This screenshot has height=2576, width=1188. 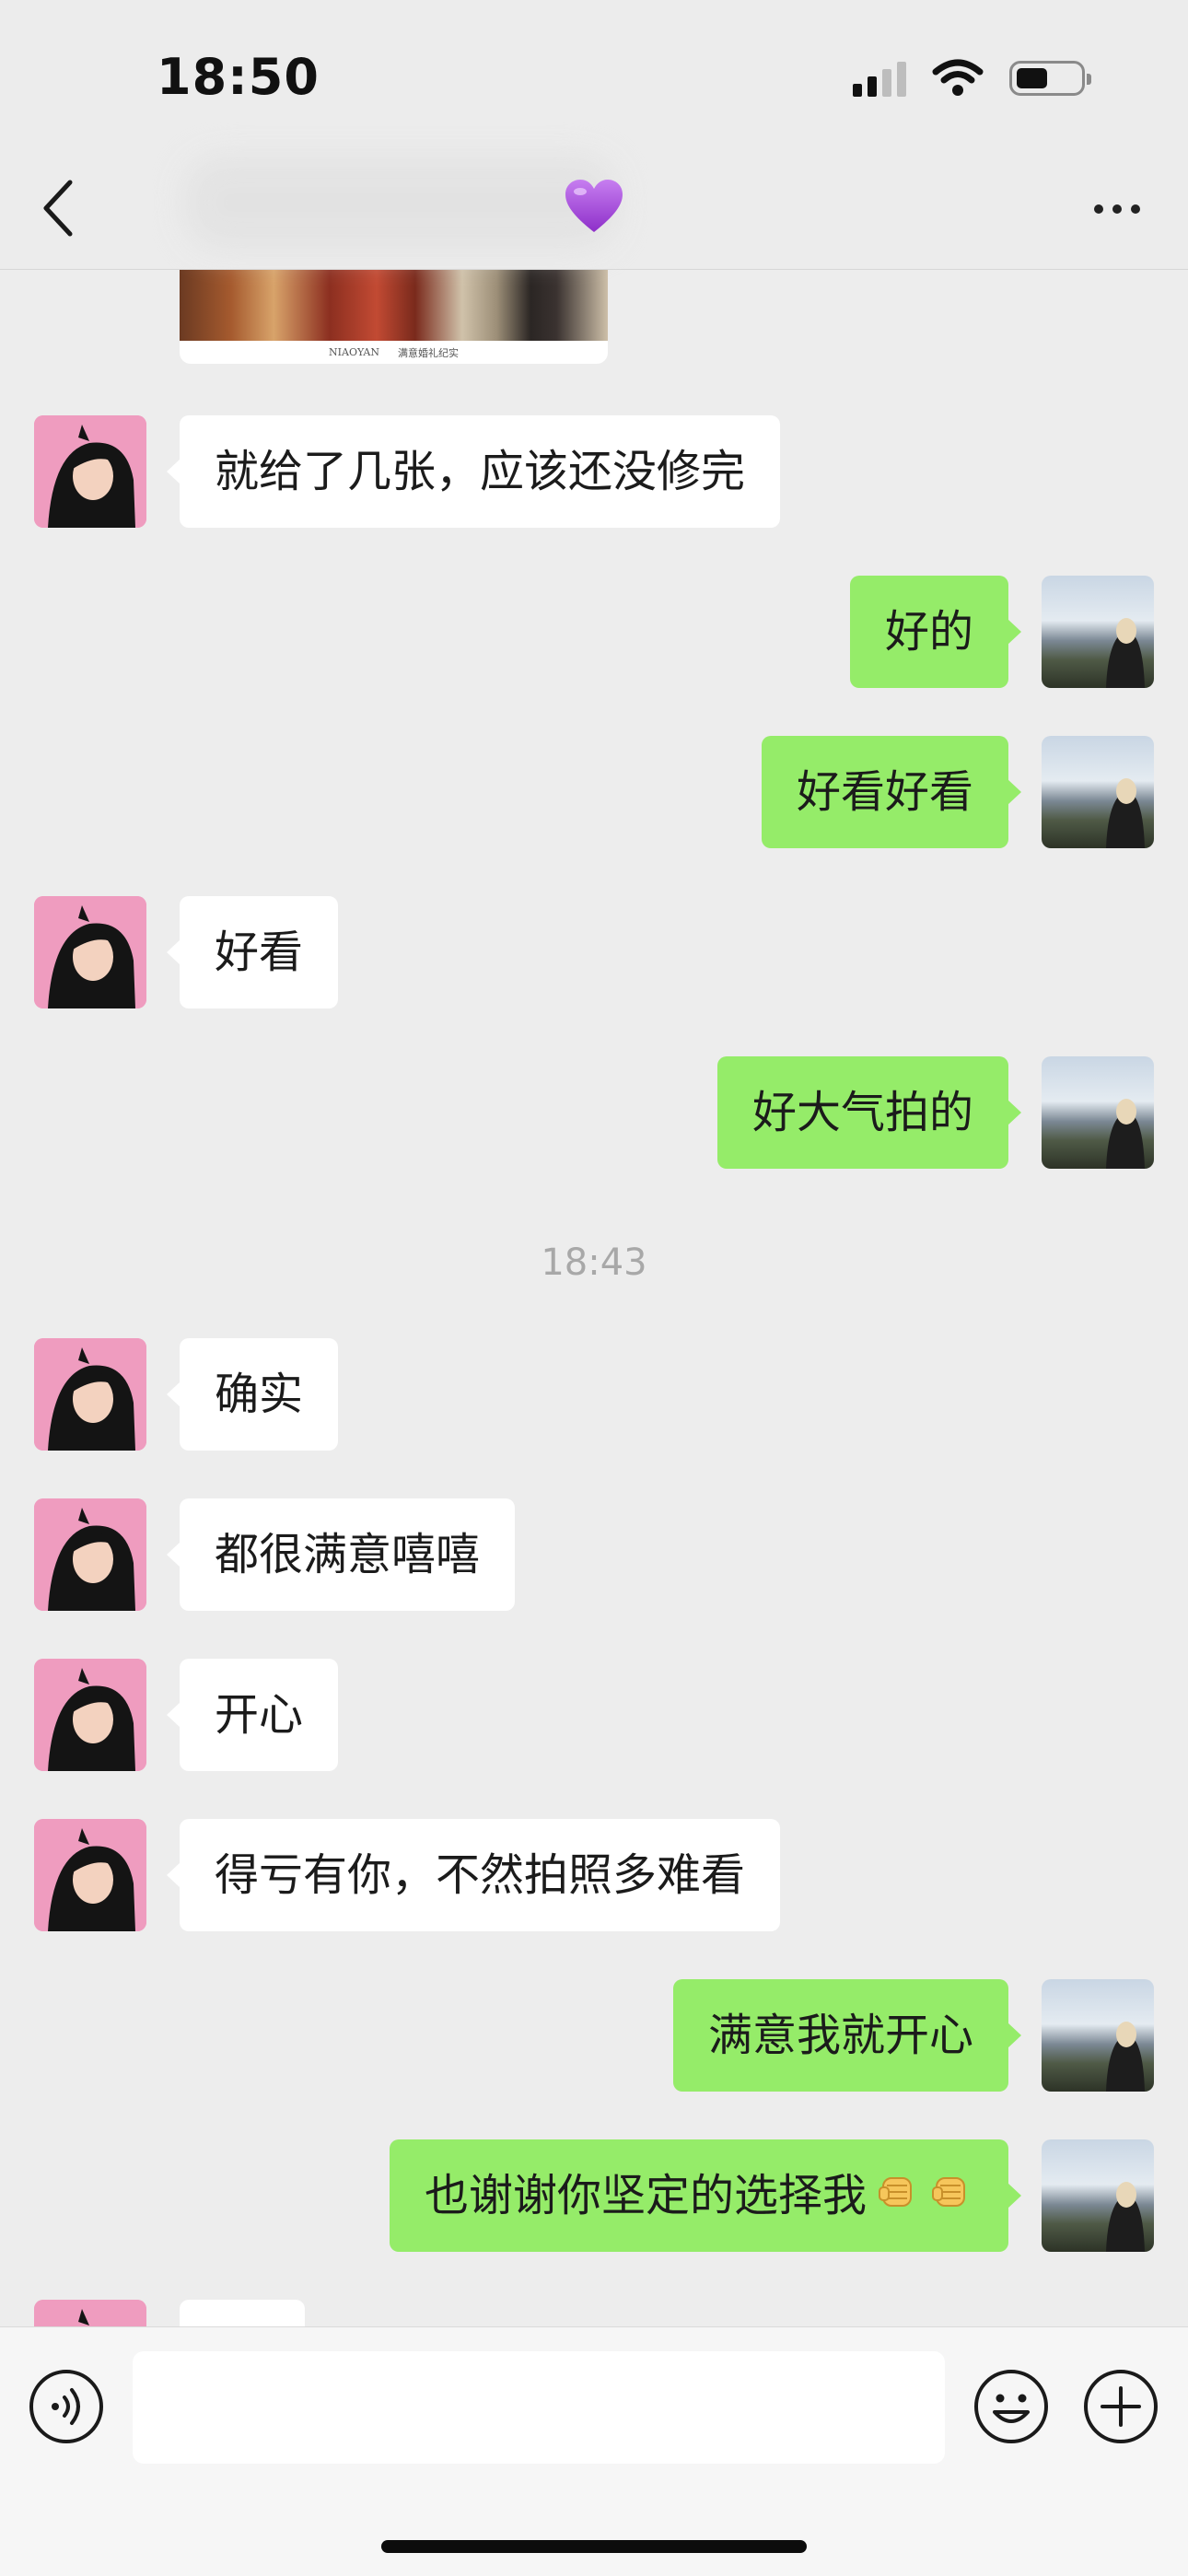 I want to click on message-row: 开心, so click(x=594, y=1715).